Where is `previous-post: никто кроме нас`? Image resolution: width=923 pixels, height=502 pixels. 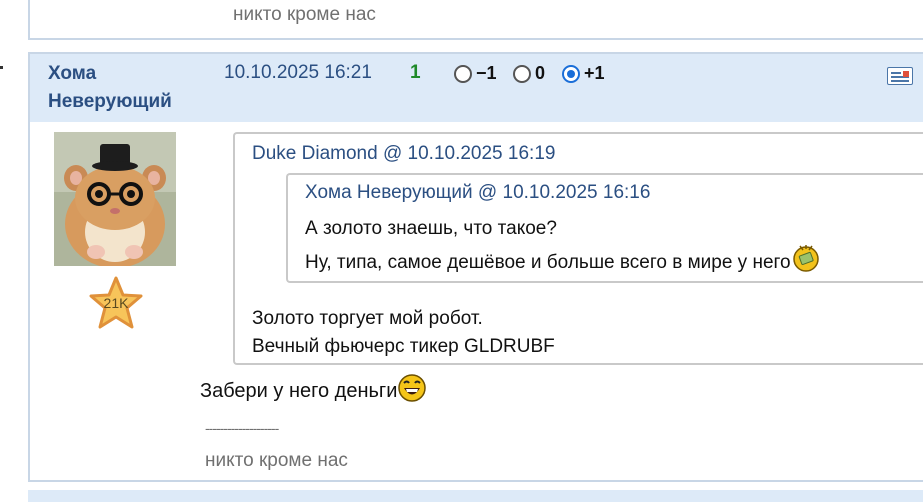
previous-post: никто кроме нас is located at coordinates (475, 20).